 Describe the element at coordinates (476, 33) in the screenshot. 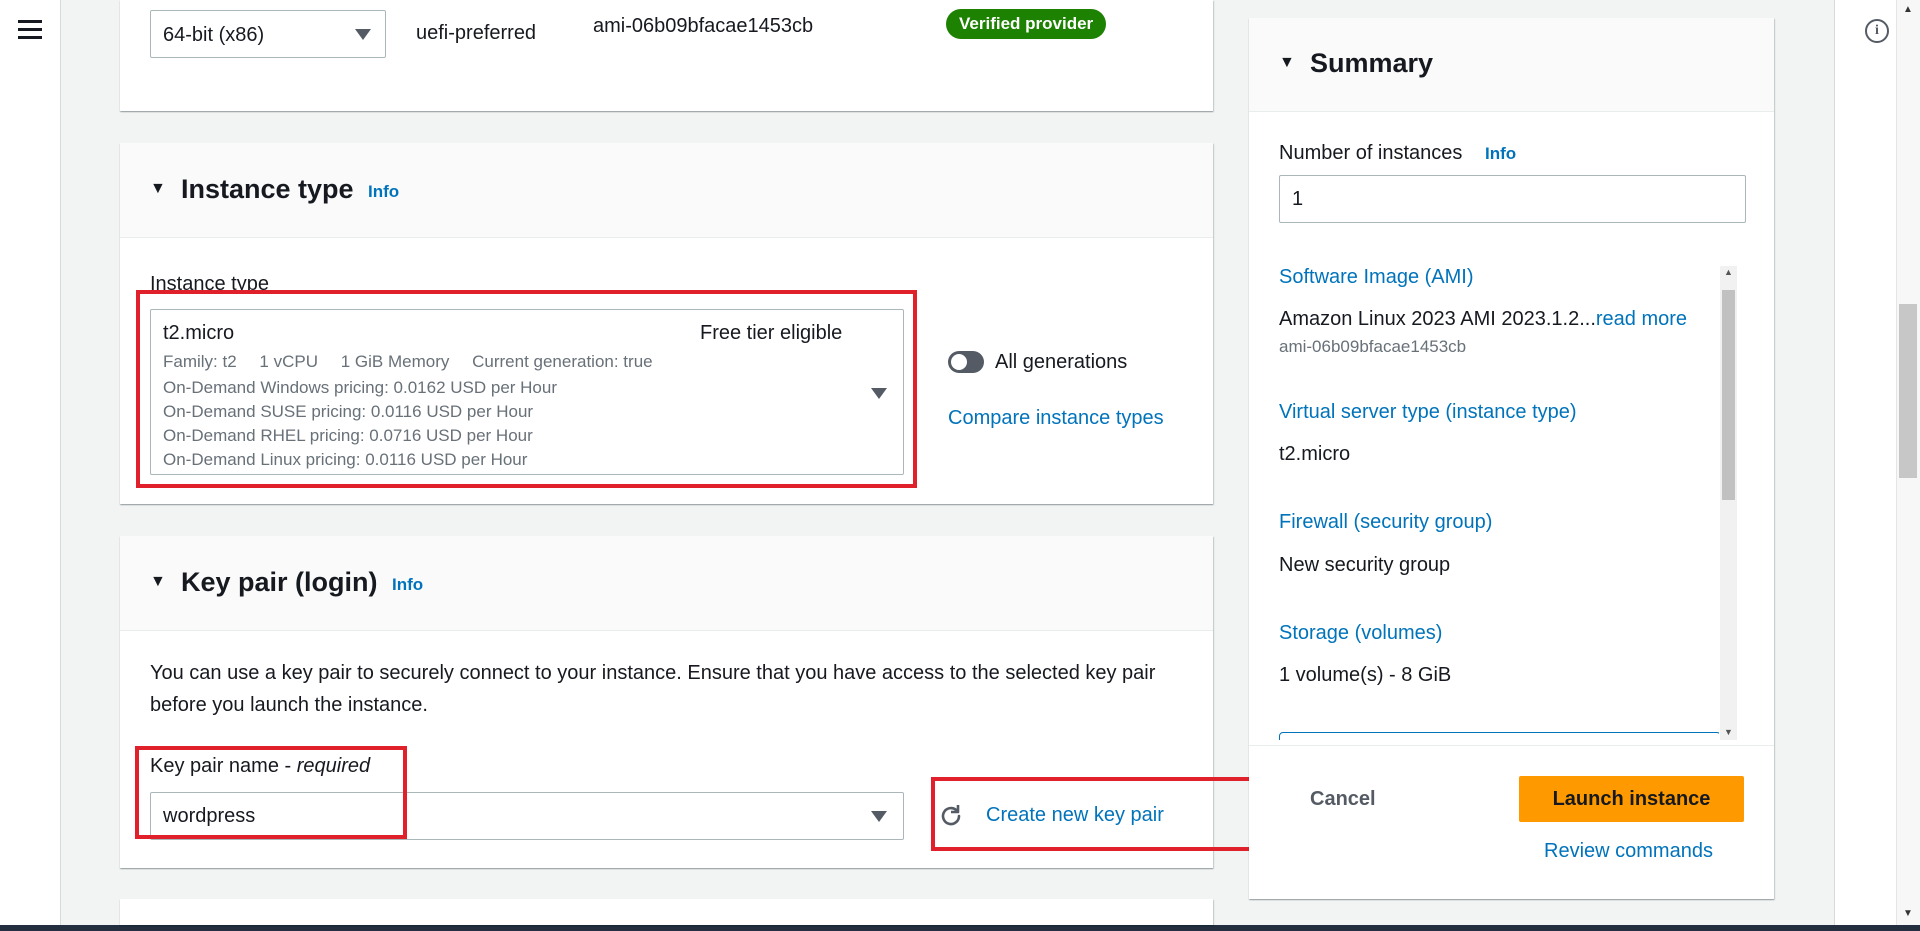

I see `boot-mode: uefi-preferred` at that location.